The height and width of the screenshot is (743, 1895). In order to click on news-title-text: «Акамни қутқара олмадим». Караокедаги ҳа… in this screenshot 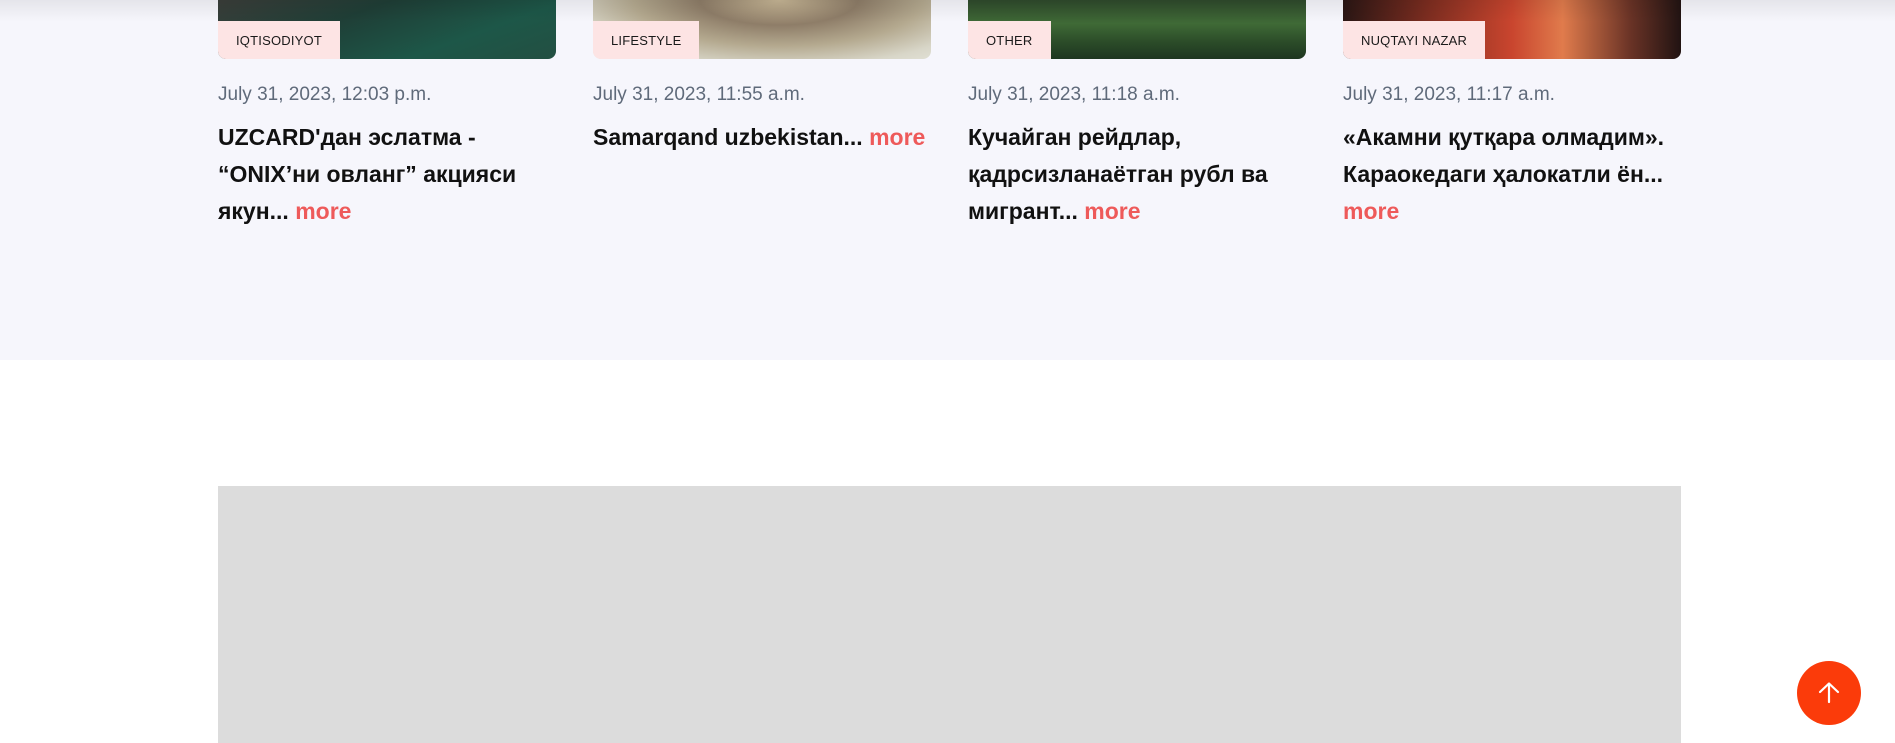, I will do `click(1503, 155)`.